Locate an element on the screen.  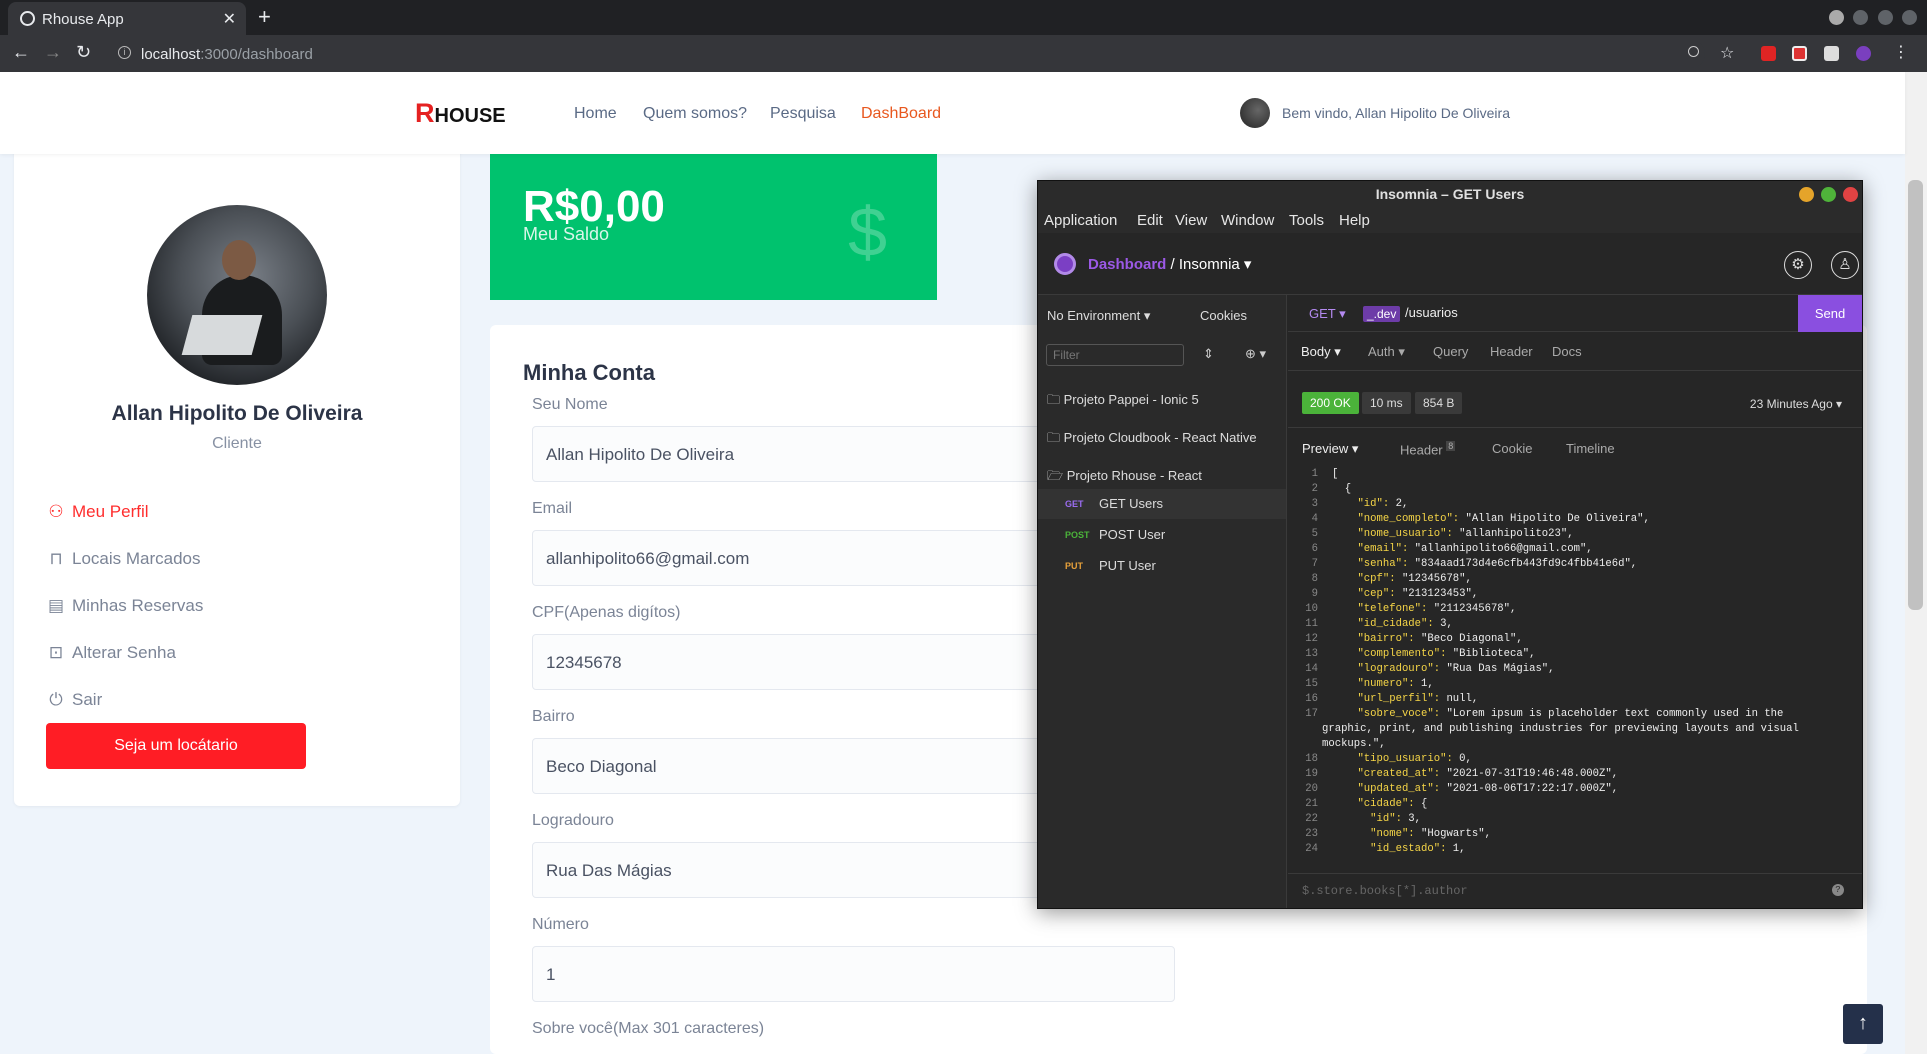
extension-icon is located at coordinates (1799, 53).